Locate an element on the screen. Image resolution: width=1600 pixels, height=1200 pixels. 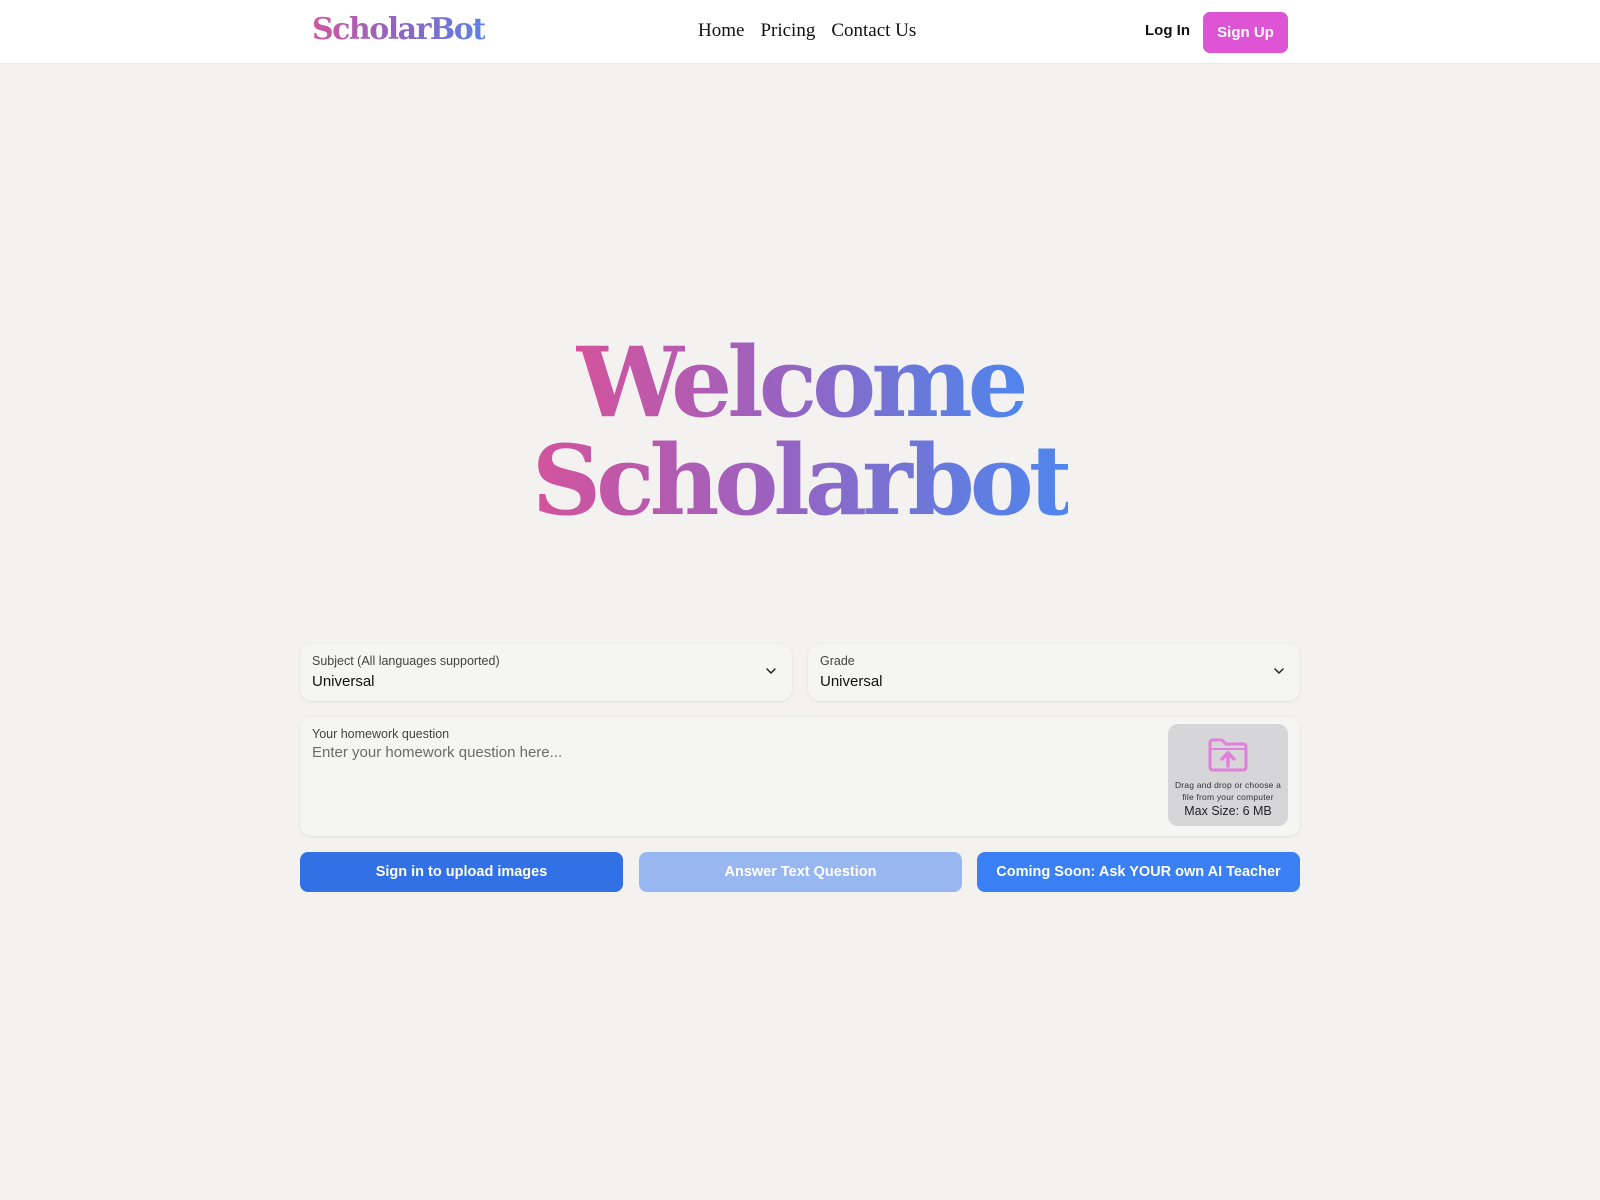
nav-home: Home is located at coordinates (721, 31).